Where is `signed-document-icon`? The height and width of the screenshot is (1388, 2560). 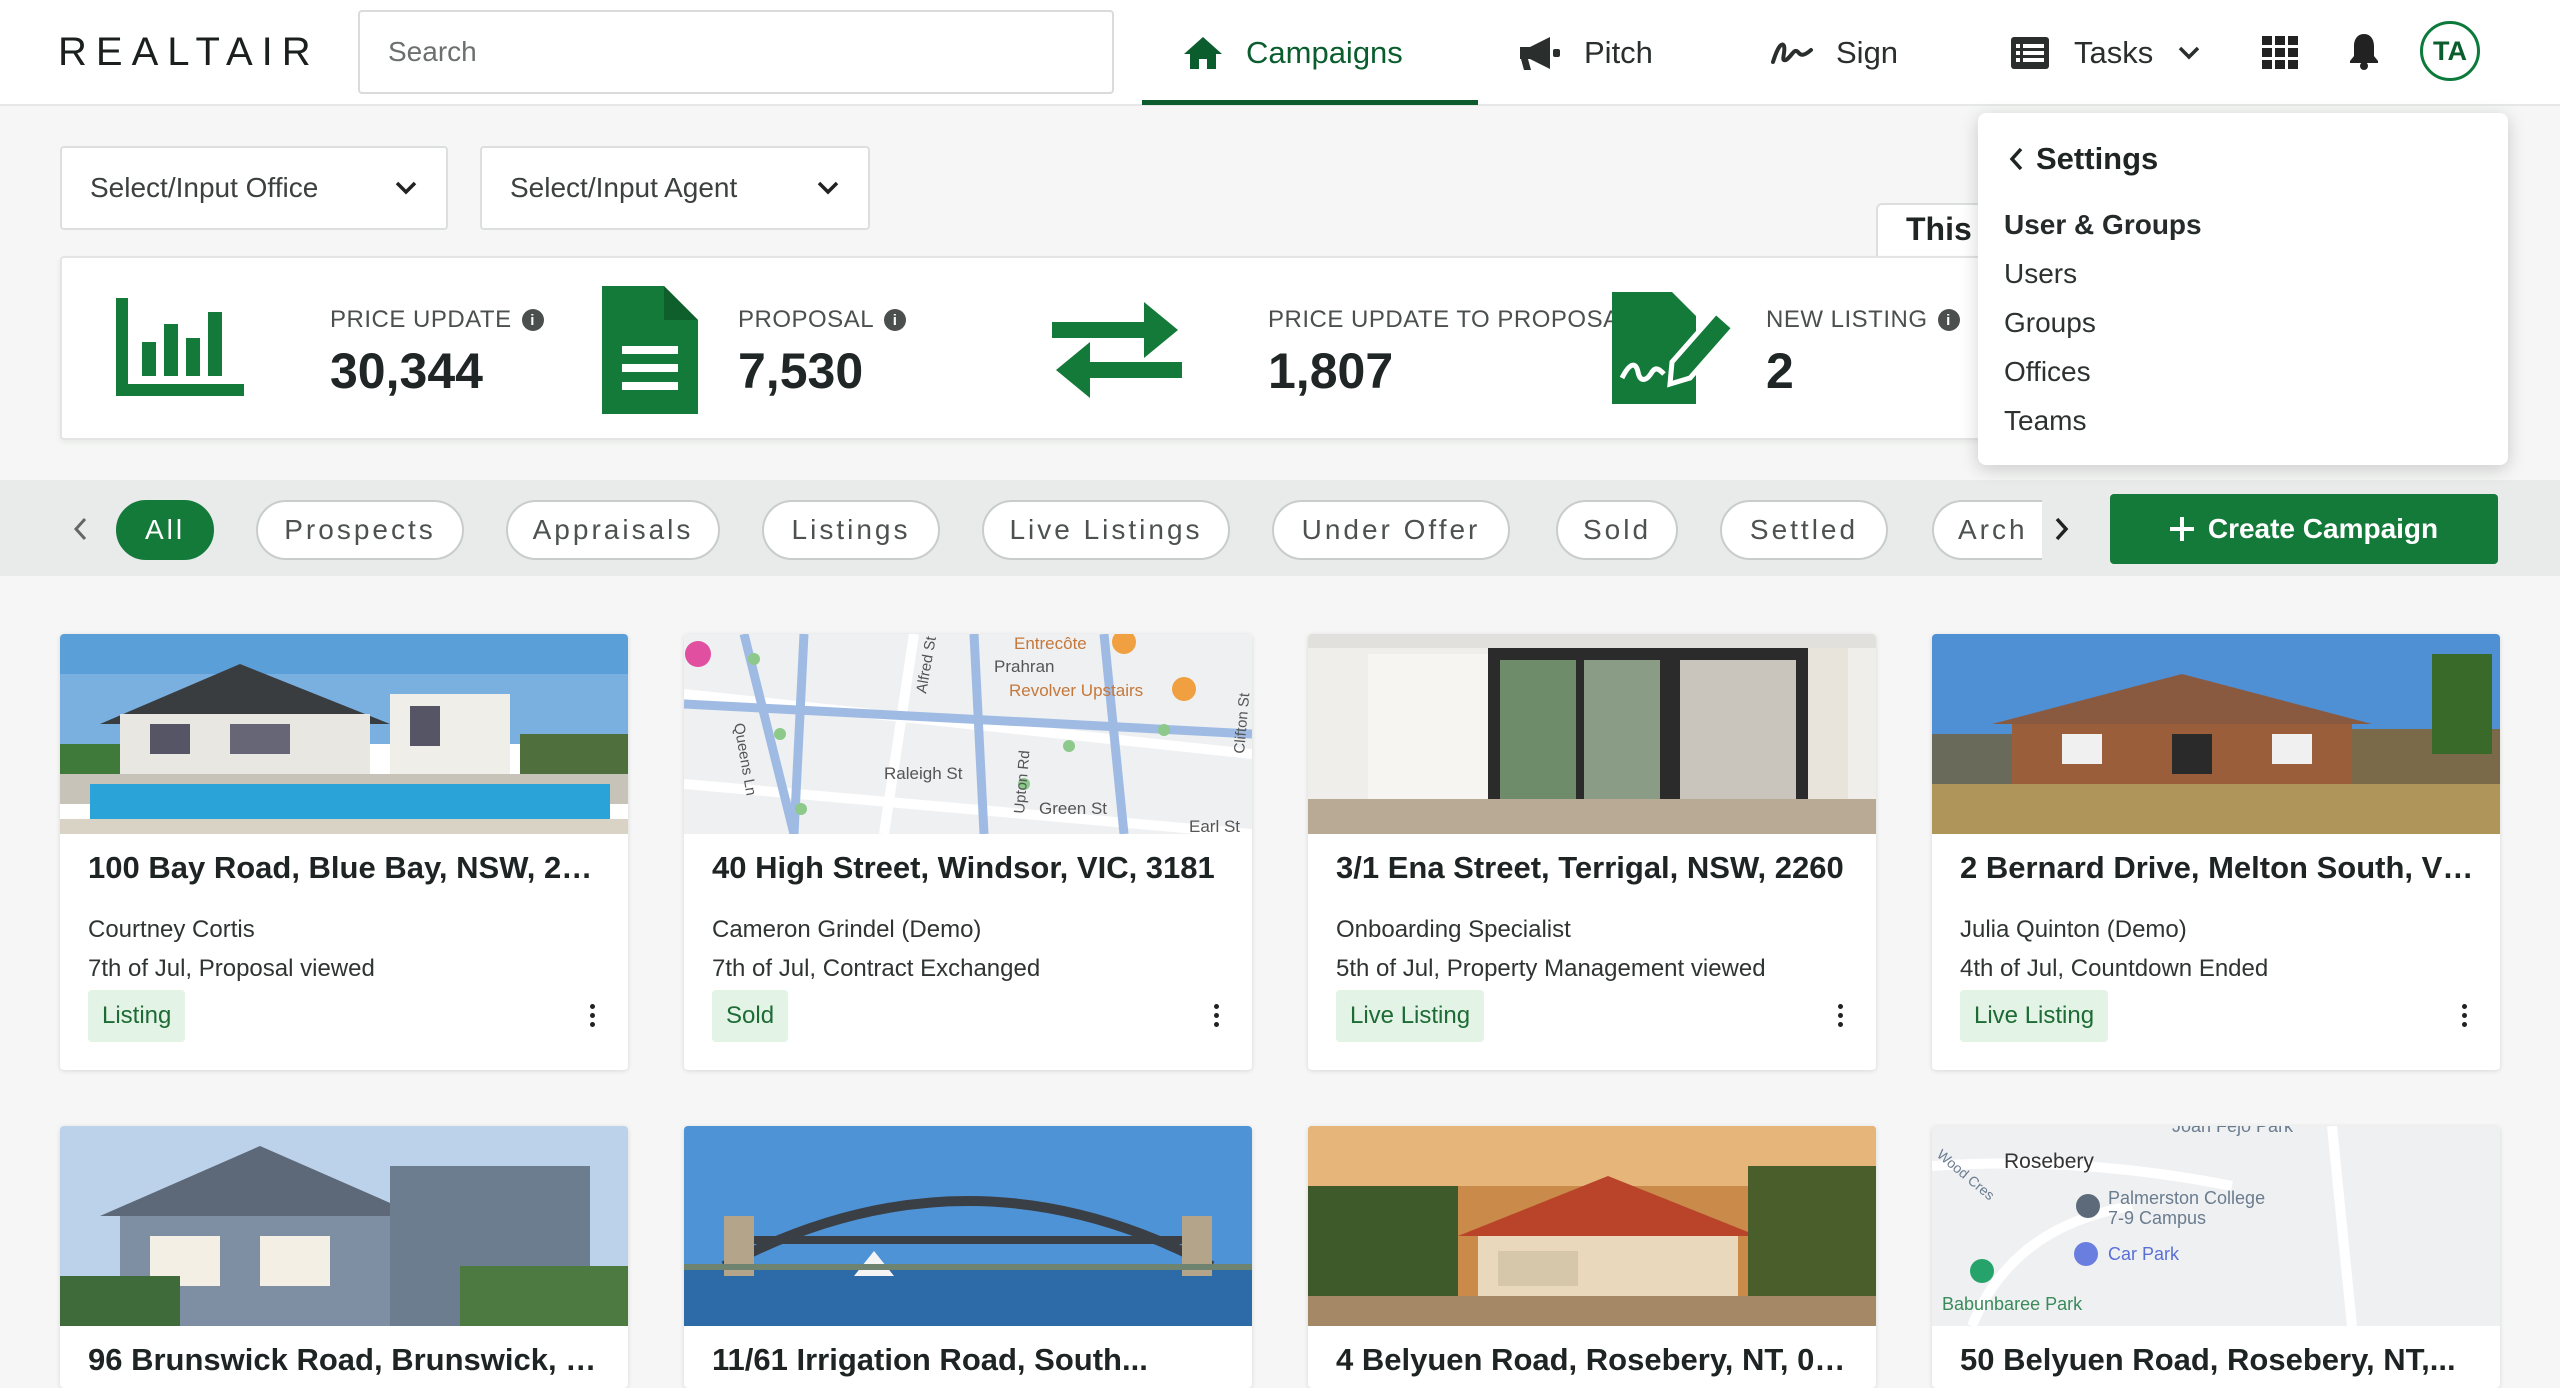 signed-document-icon is located at coordinates (1675, 348).